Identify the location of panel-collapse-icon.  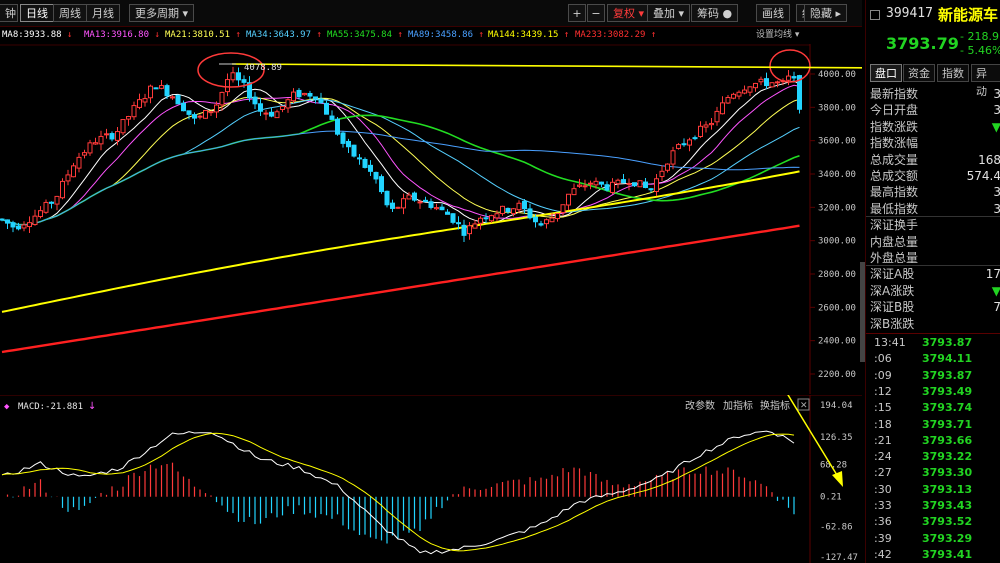
(875, 15).